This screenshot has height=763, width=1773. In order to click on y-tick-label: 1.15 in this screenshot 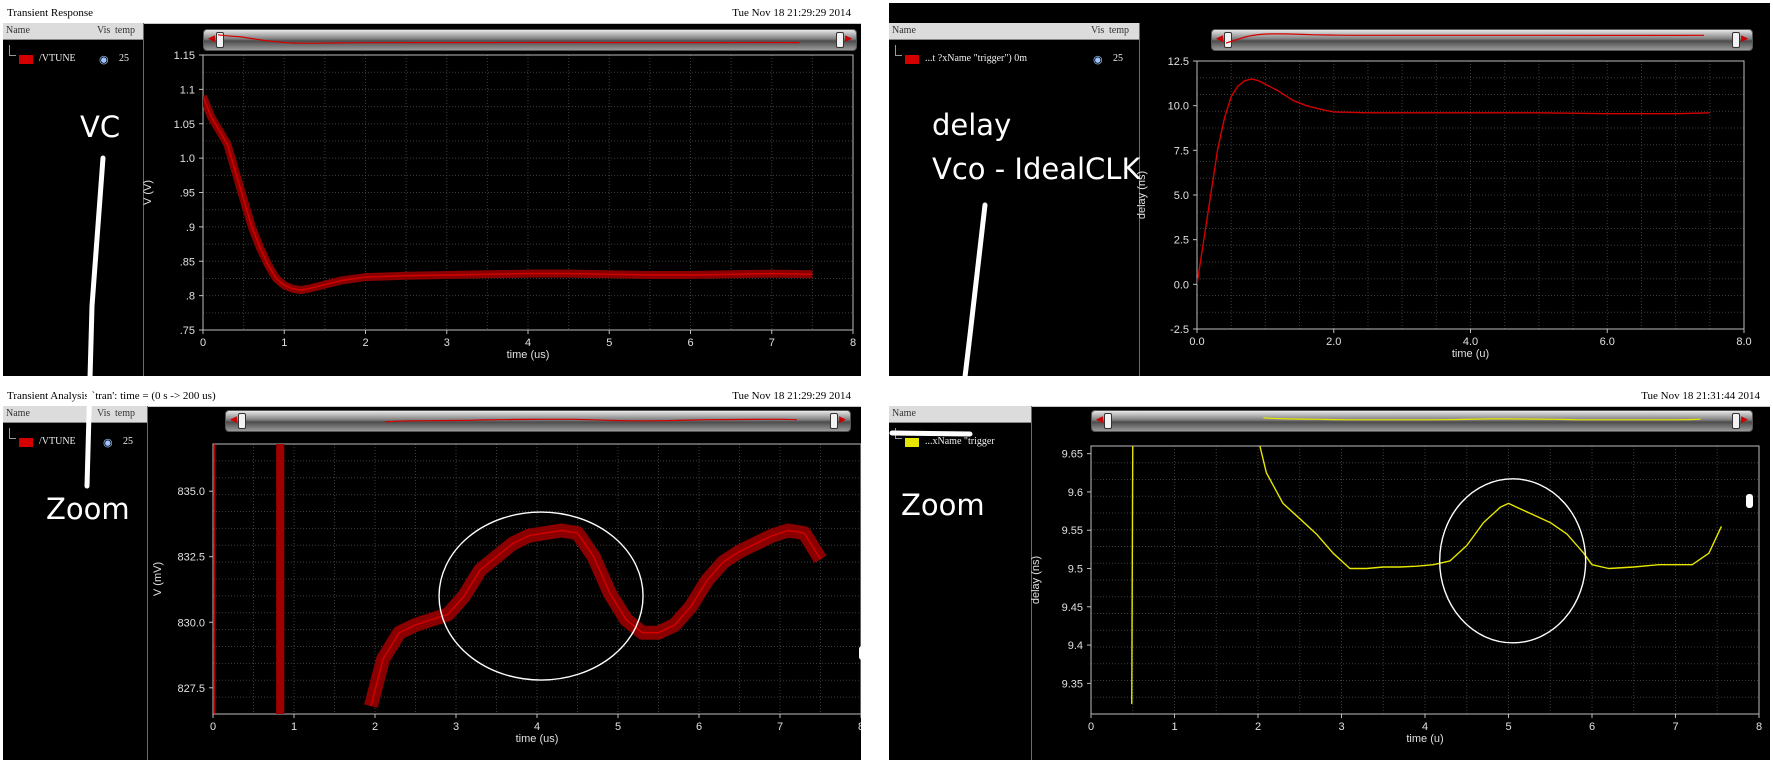, I will do `click(184, 56)`.